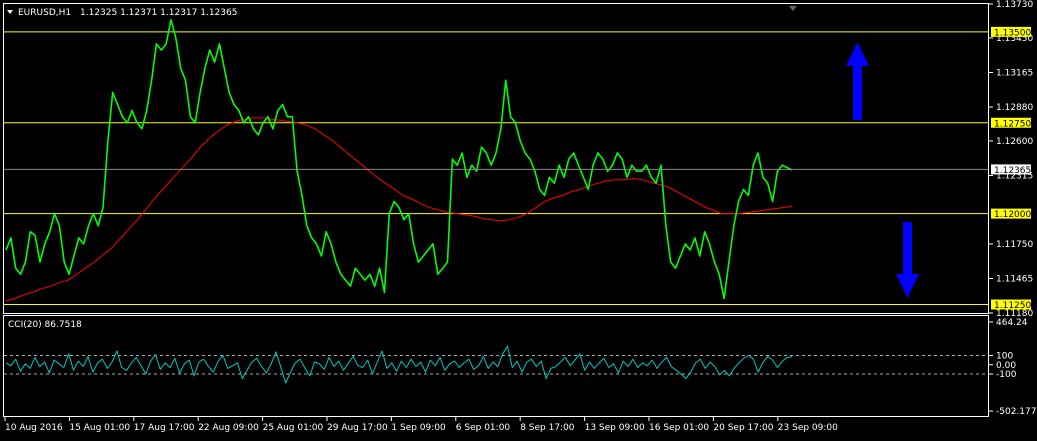 The width and height of the screenshot is (1037, 441). I want to click on cci-axis: 464.241000.00-100-502.1773, so click(1013, 367).